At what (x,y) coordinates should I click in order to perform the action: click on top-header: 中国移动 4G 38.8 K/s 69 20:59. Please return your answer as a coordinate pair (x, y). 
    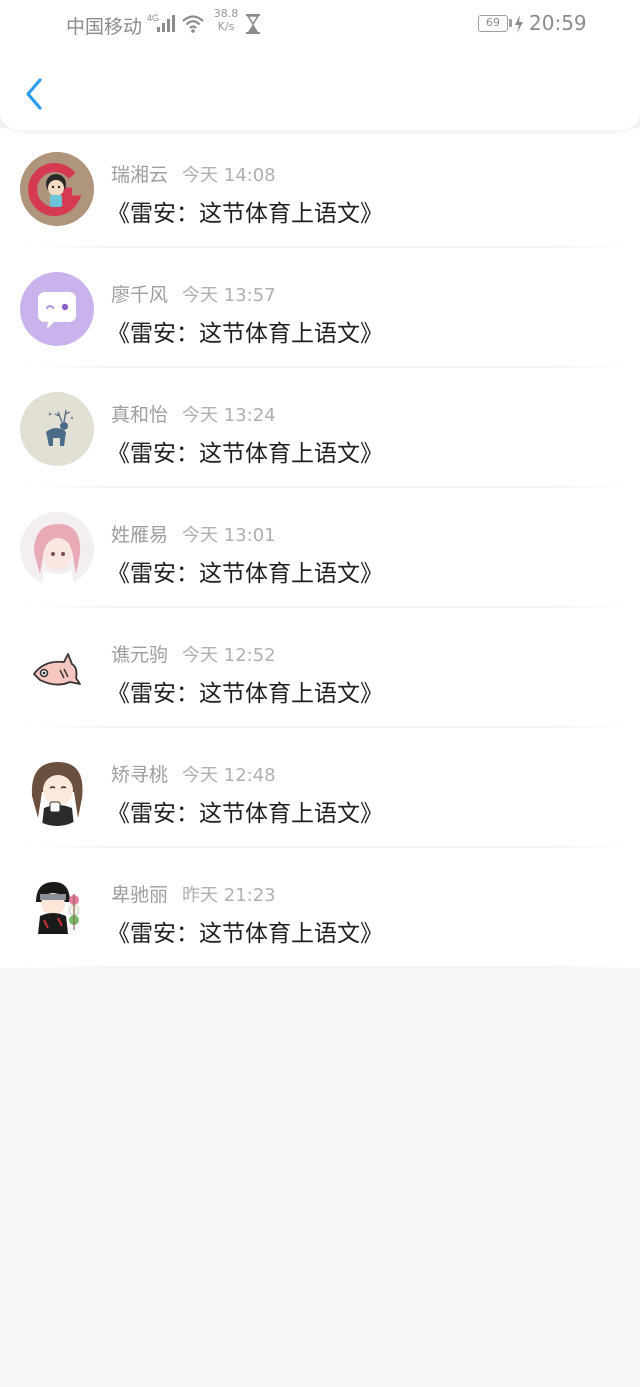
    Looking at the image, I should click on (320, 65).